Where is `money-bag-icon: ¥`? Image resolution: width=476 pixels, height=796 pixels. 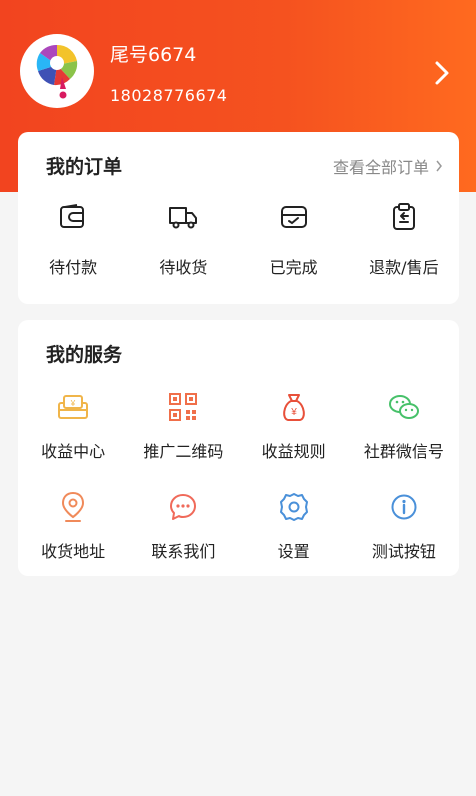 money-bag-icon: ¥ is located at coordinates (294, 407).